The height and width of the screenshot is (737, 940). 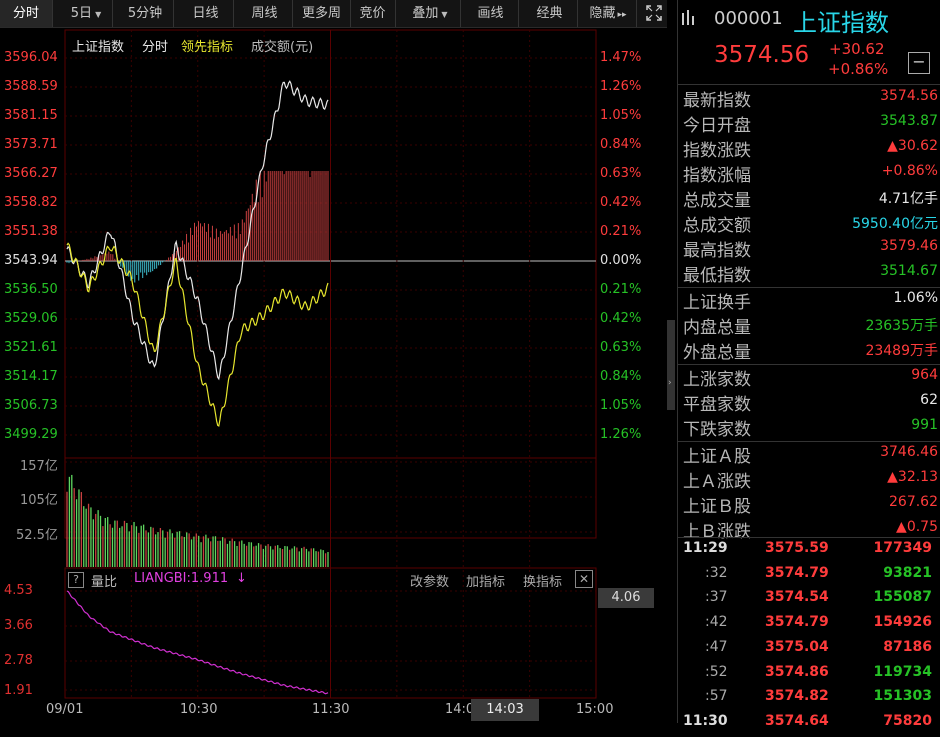 I want to click on hide-button: 隐藏 ▸▸, so click(x=608, y=13).